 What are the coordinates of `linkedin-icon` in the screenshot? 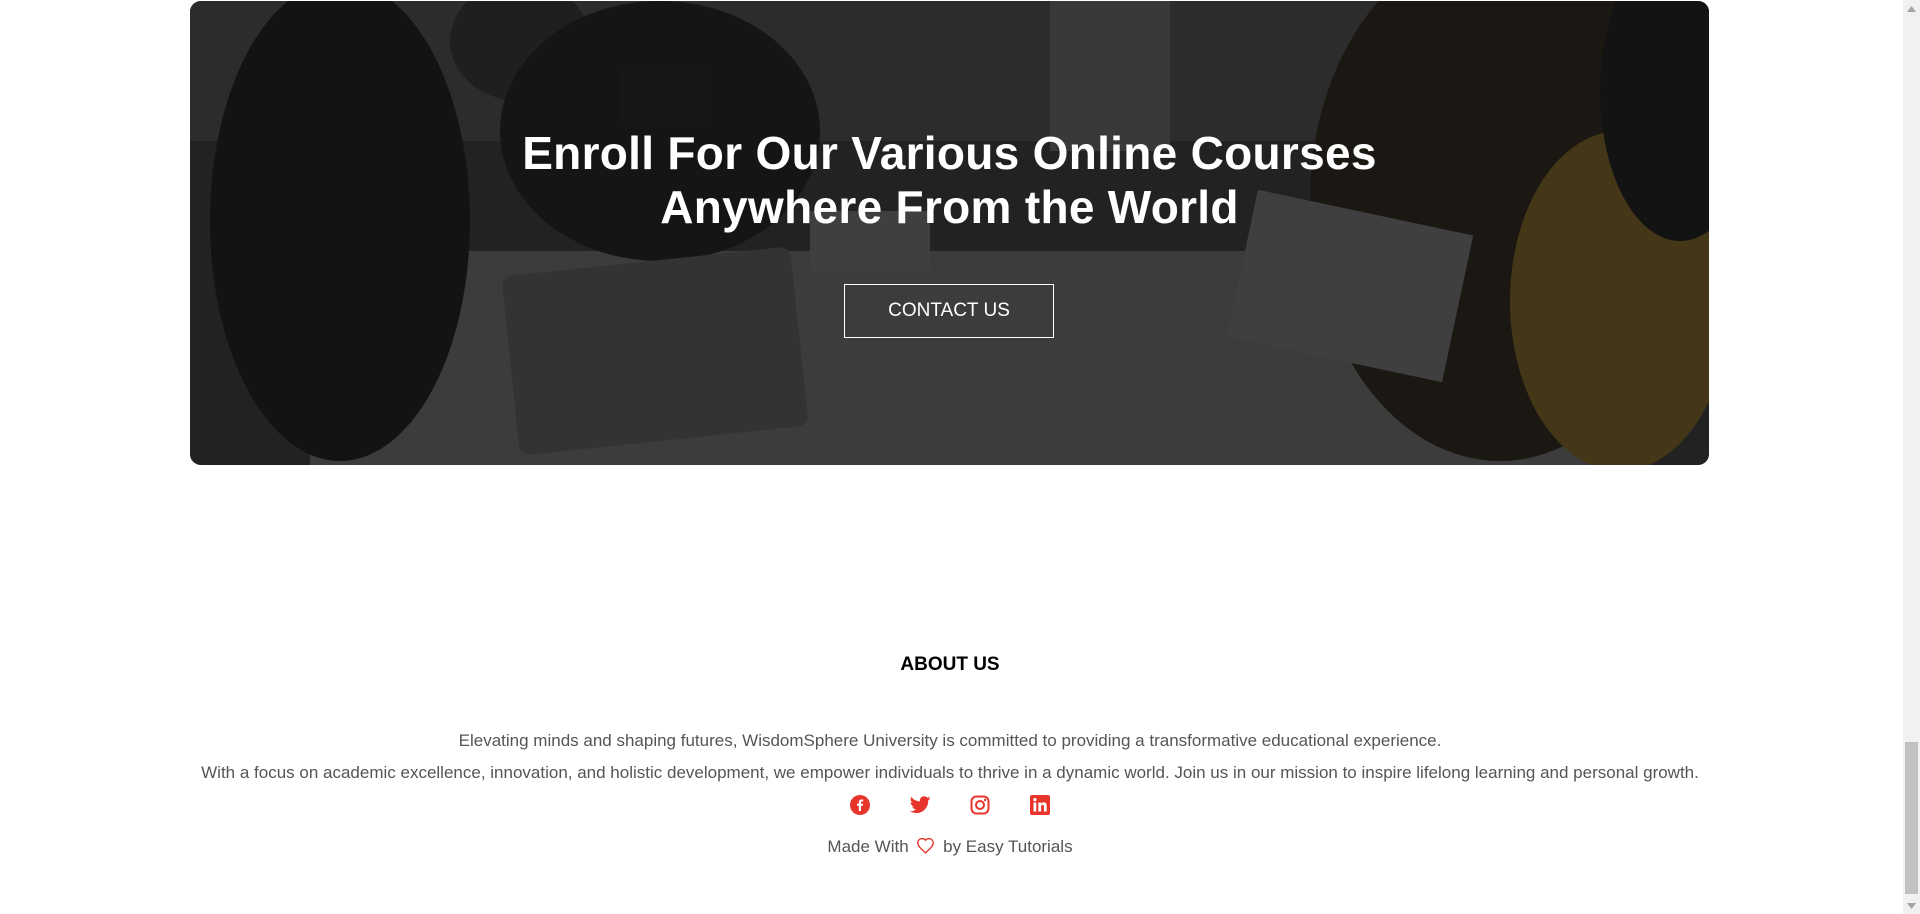 It's located at (1040, 805).